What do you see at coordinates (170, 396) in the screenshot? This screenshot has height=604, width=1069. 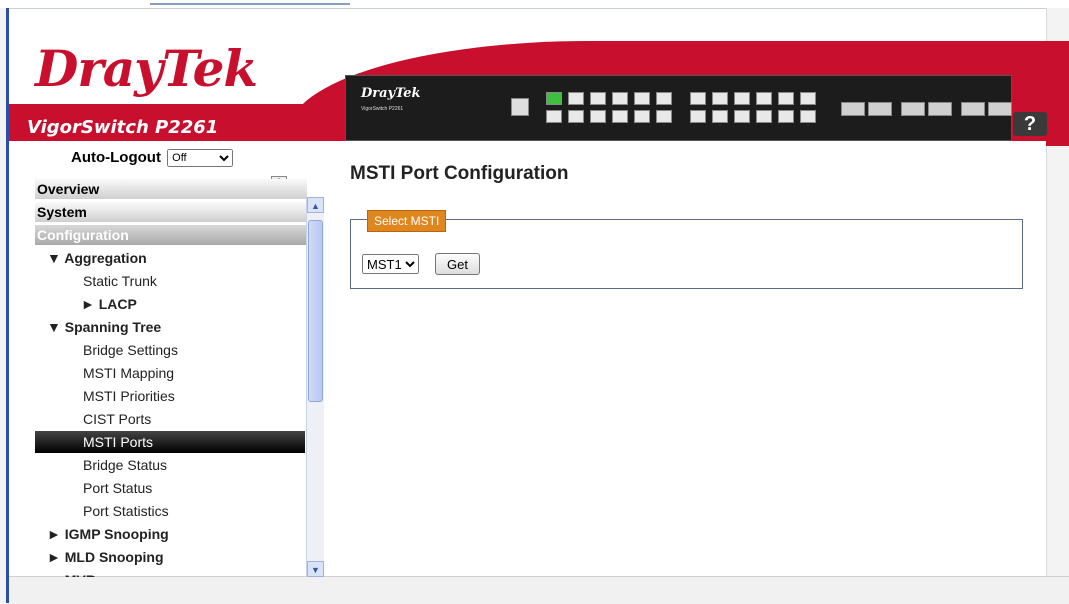 I see `tree-item-msti-priorities: MSTI Priorities` at bounding box center [170, 396].